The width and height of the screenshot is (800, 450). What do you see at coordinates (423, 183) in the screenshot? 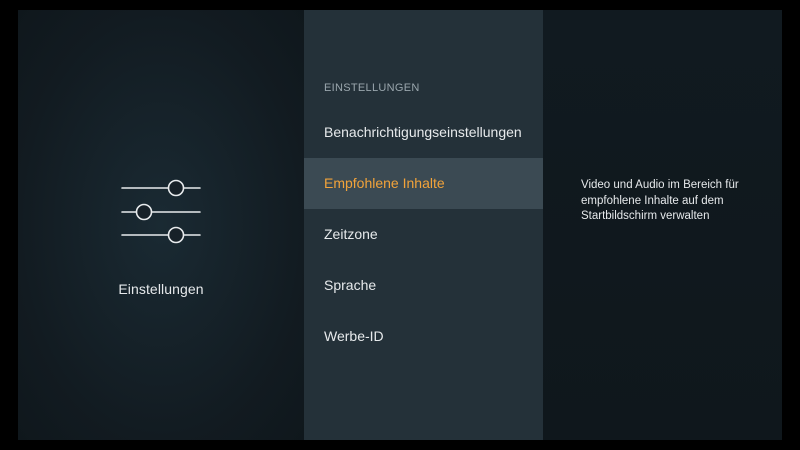
I see `menu-item-empfohlene-inhalte: Empfohlene Inhalte` at bounding box center [423, 183].